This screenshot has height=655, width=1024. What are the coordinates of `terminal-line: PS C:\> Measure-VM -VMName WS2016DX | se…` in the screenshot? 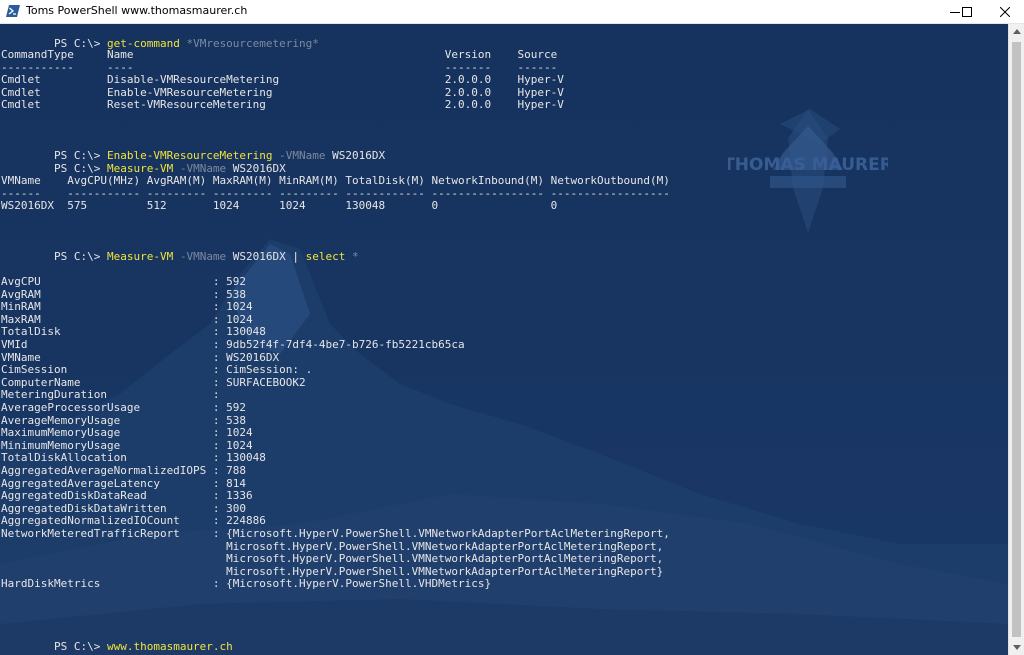 It's located at (180, 250).